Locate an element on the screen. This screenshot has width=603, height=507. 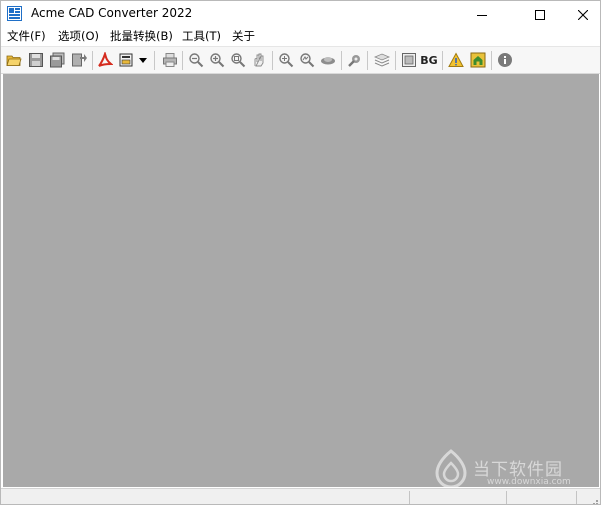
open-folder-icon is located at coordinates (14, 60).